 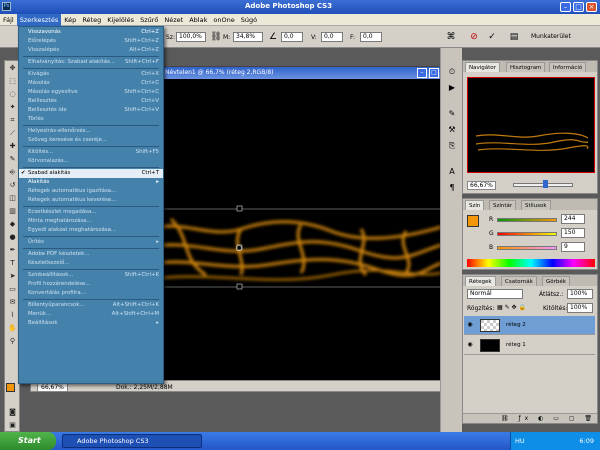 What do you see at coordinates (144, 387) in the screenshot?
I see `doc-size-info: Dok.: 2,25M/2,88M` at bounding box center [144, 387].